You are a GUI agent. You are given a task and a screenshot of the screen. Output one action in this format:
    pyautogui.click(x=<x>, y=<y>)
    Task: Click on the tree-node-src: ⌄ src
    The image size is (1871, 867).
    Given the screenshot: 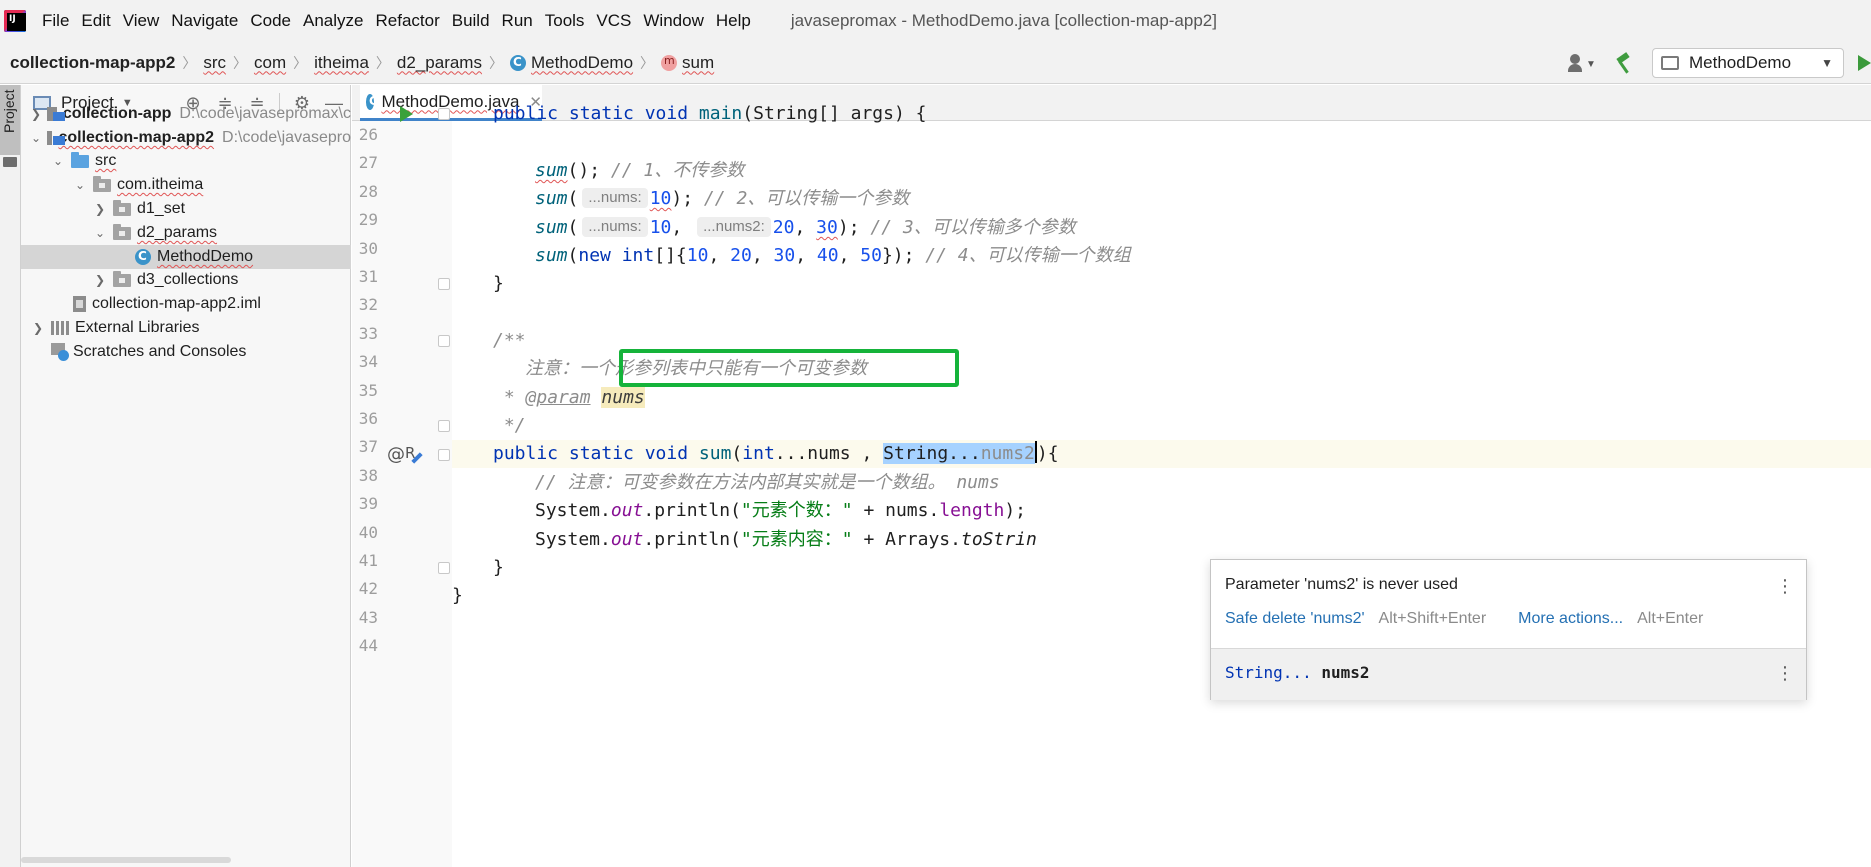 What is the action you would take?
    pyautogui.click(x=186, y=161)
    